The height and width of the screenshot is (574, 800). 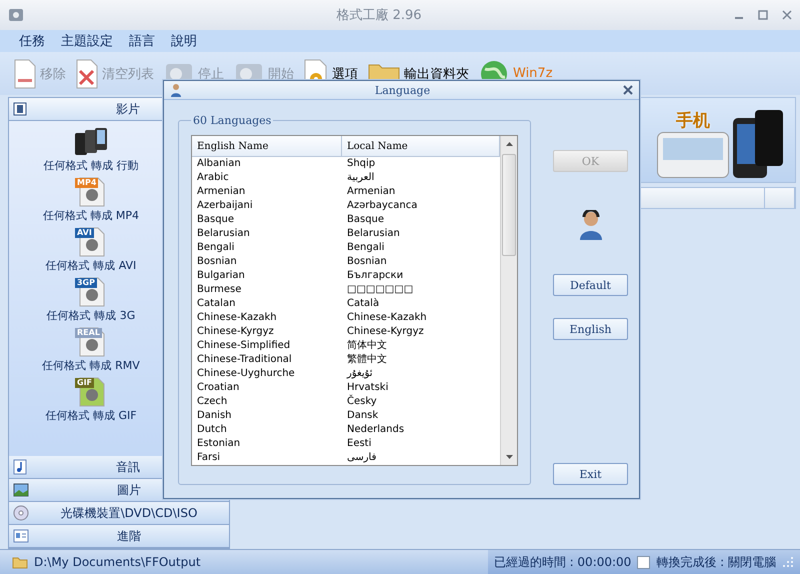 What do you see at coordinates (590, 474) in the screenshot?
I see `dialog-button: Exit` at bounding box center [590, 474].